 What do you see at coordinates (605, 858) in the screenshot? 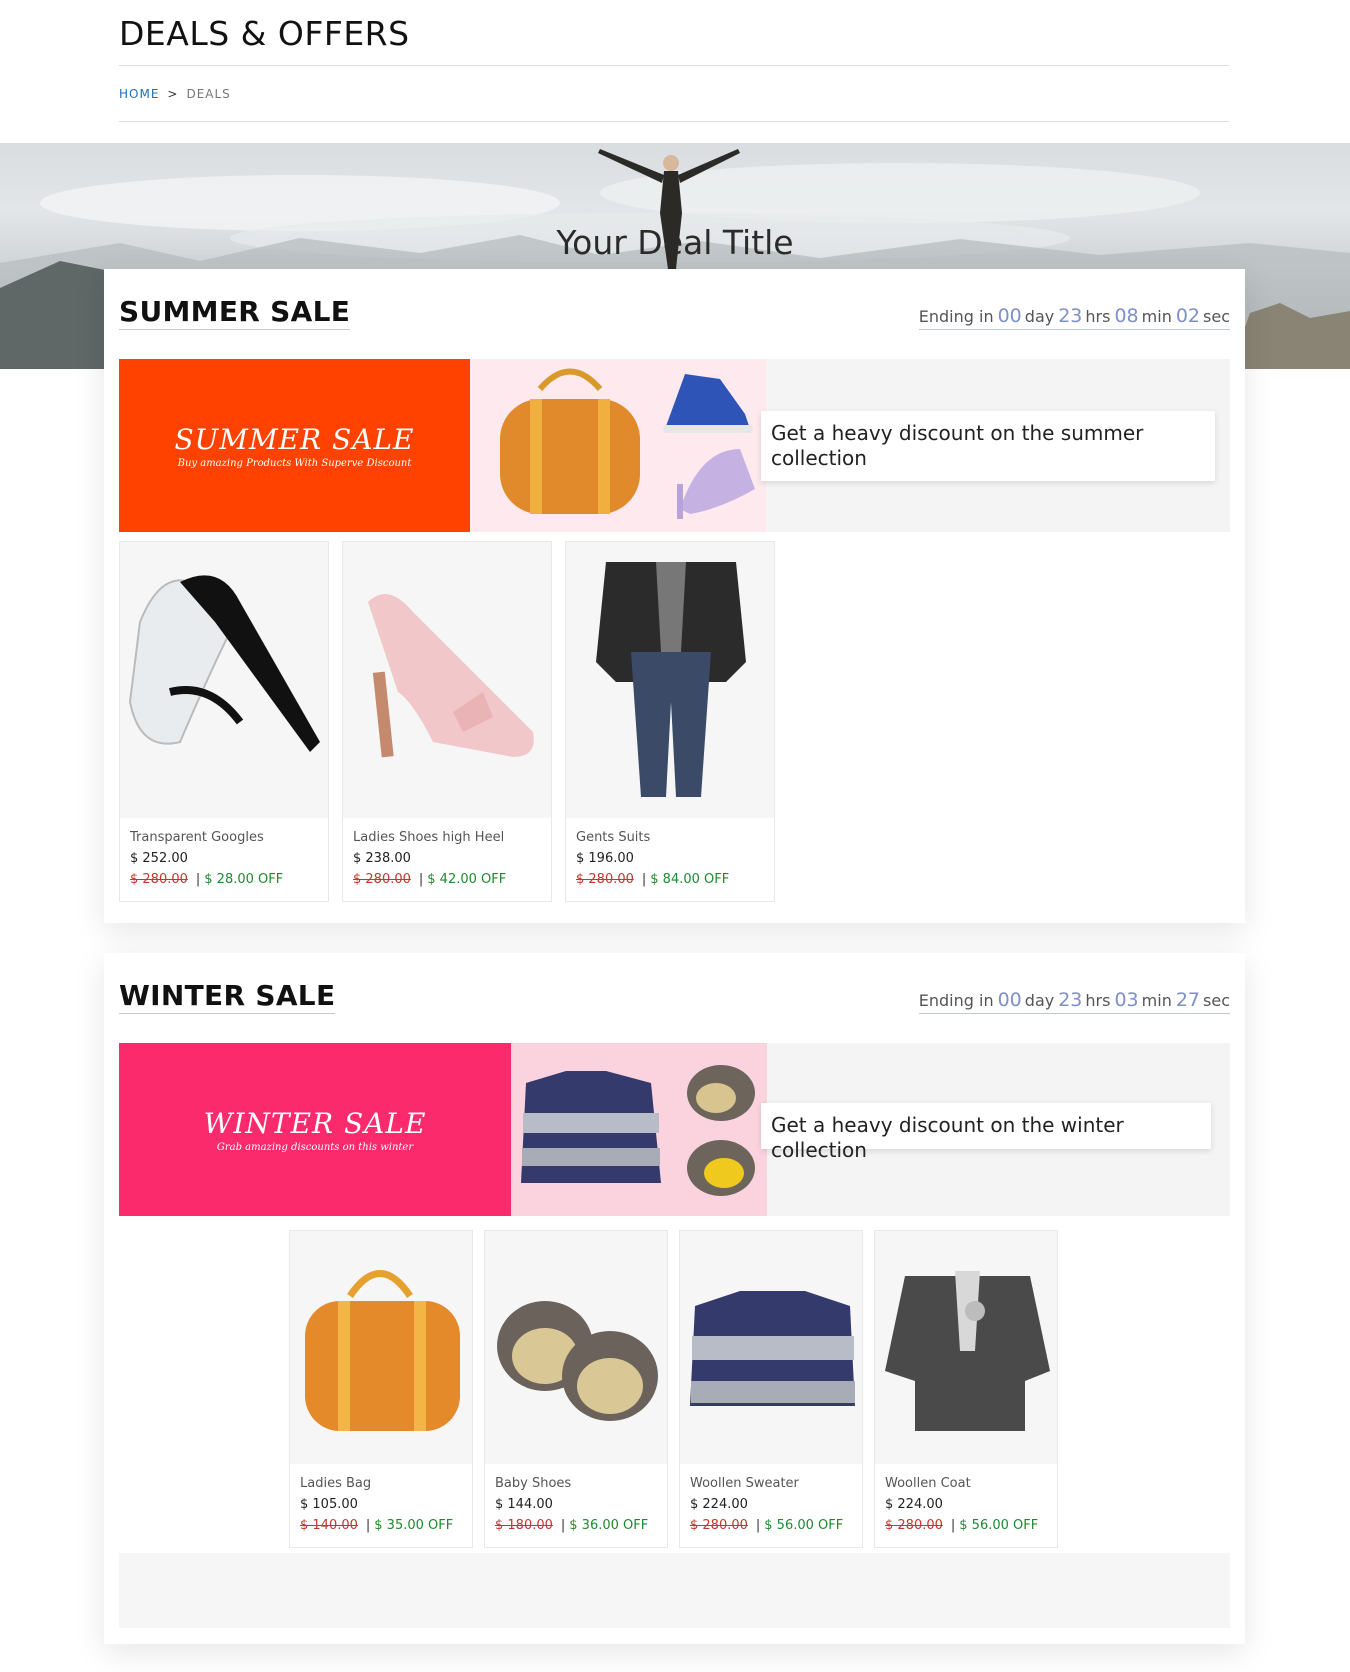
I see `product-price: $ 196.00` at bounding box center [605, 858].